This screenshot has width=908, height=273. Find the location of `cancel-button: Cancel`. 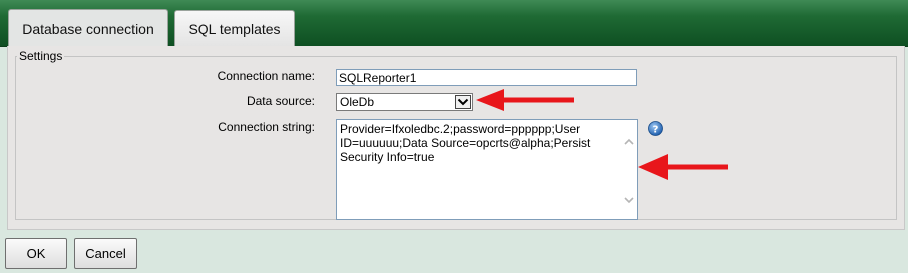

cancel-button: Cancel is located at coordinates (105, 253).